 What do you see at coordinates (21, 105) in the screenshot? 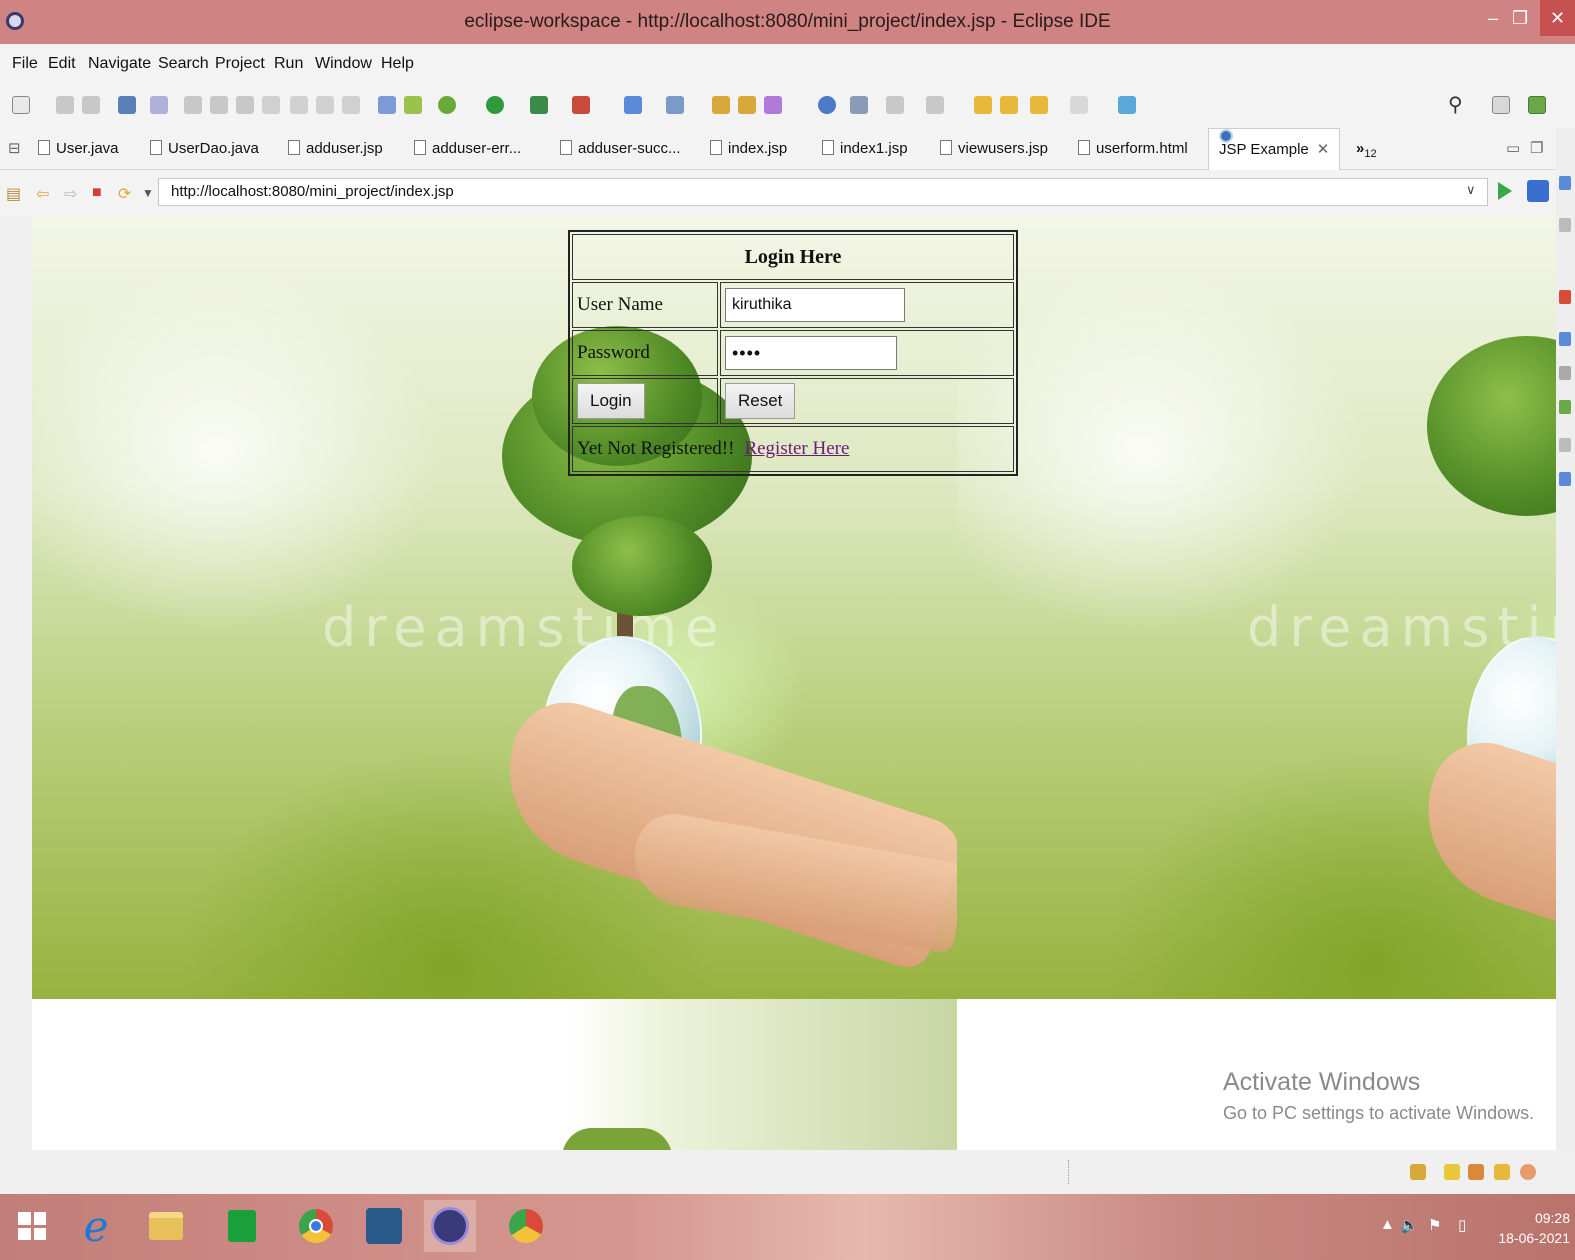
I see `new-icon` at bounding box center [21, 105].